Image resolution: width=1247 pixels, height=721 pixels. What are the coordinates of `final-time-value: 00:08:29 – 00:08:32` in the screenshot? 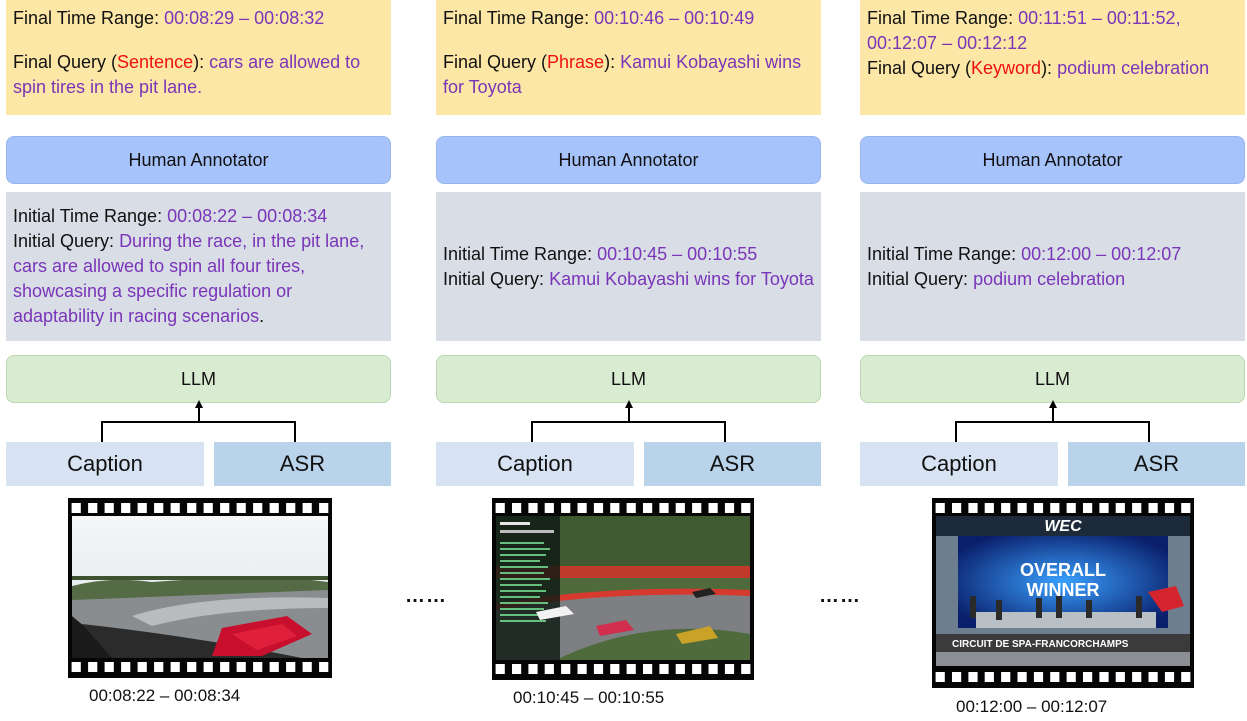 It's located at (244, 18).